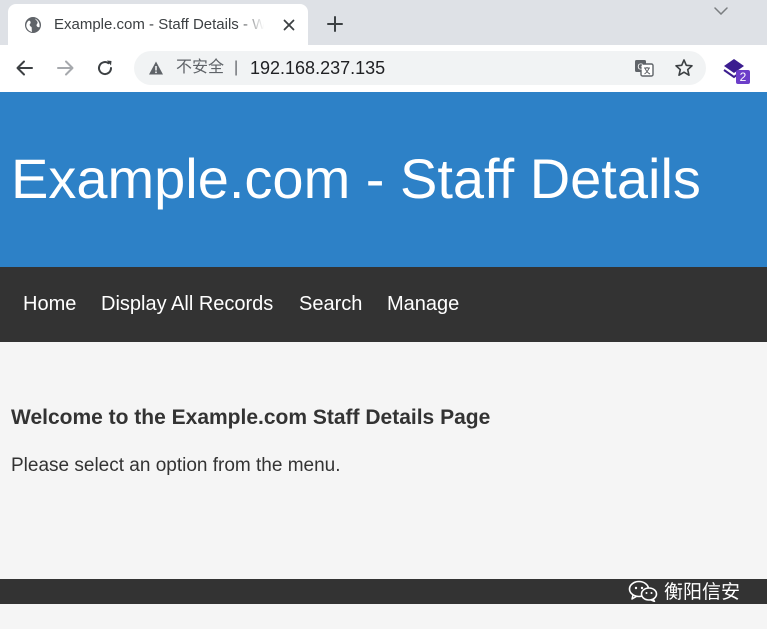 This screenshot has width=767, height=629. I want to click on nav-link-home: Home, so click(49, 304).